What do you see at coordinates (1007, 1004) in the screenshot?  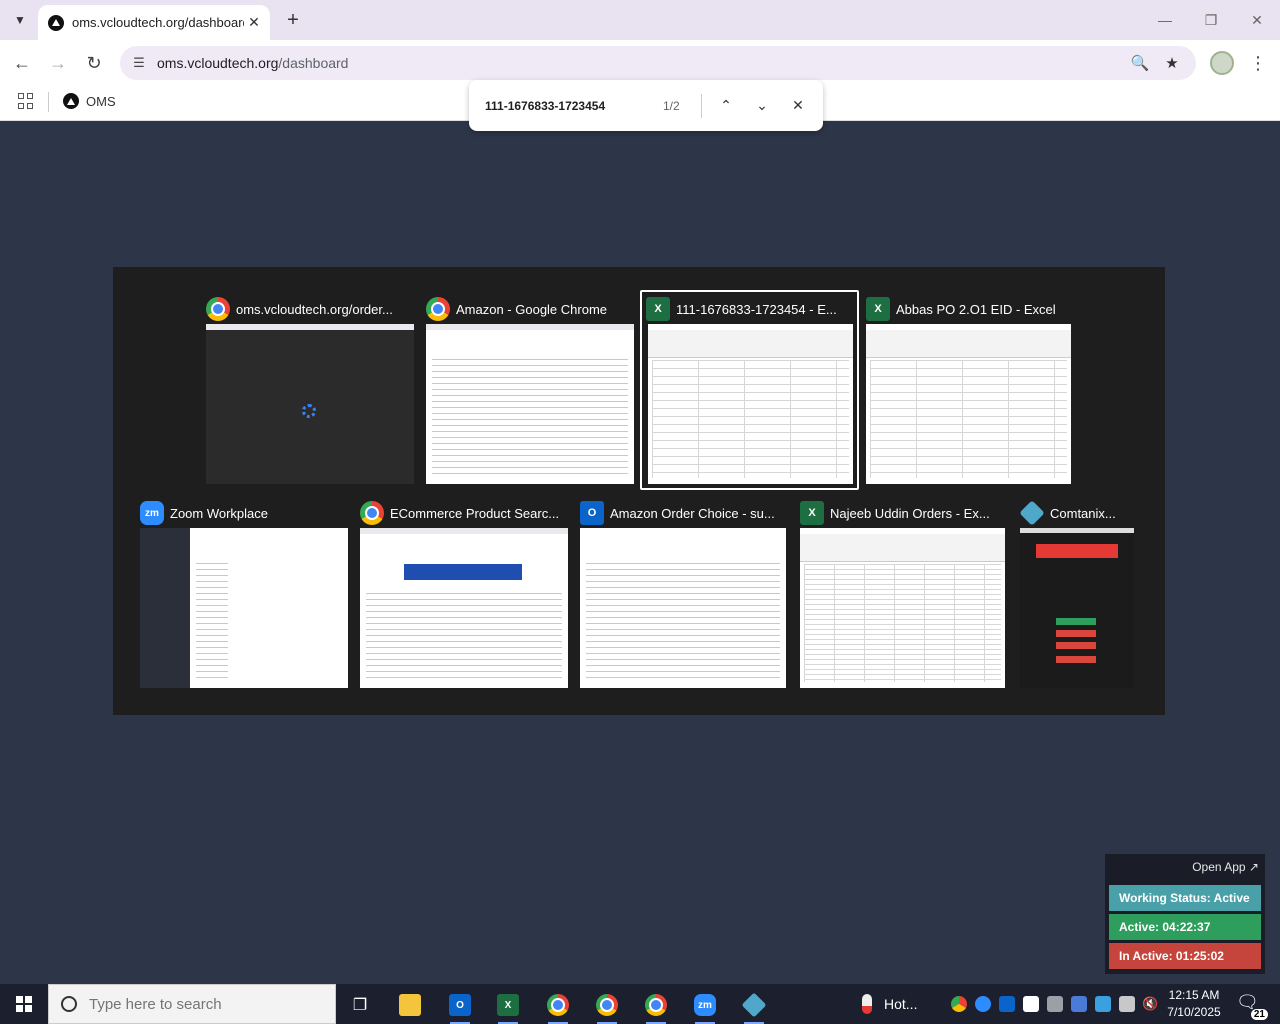 I see `outlook-tray-icon` at bounding box center [1007, 1004].